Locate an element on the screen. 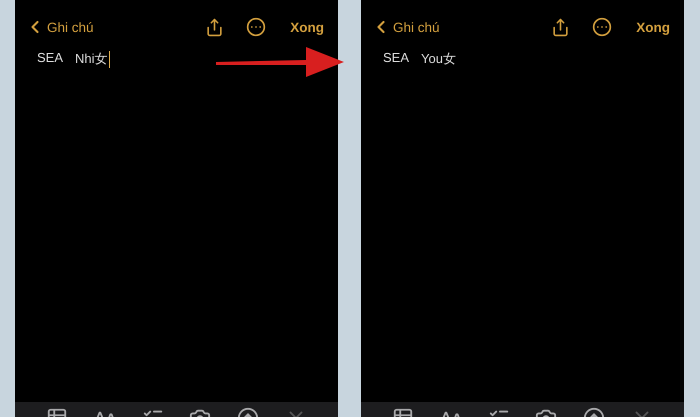 The image size is (700, 417). note-text: Nhi女 is located at coordinates (92, 59).